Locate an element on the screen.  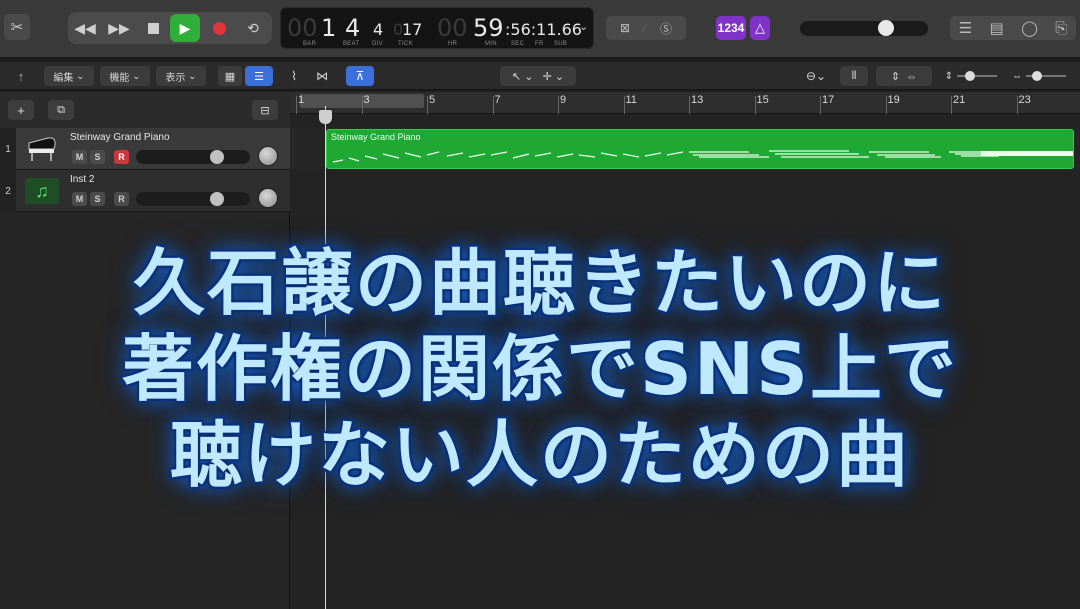
play-button: ▶ is located at coordinates (185, 28).